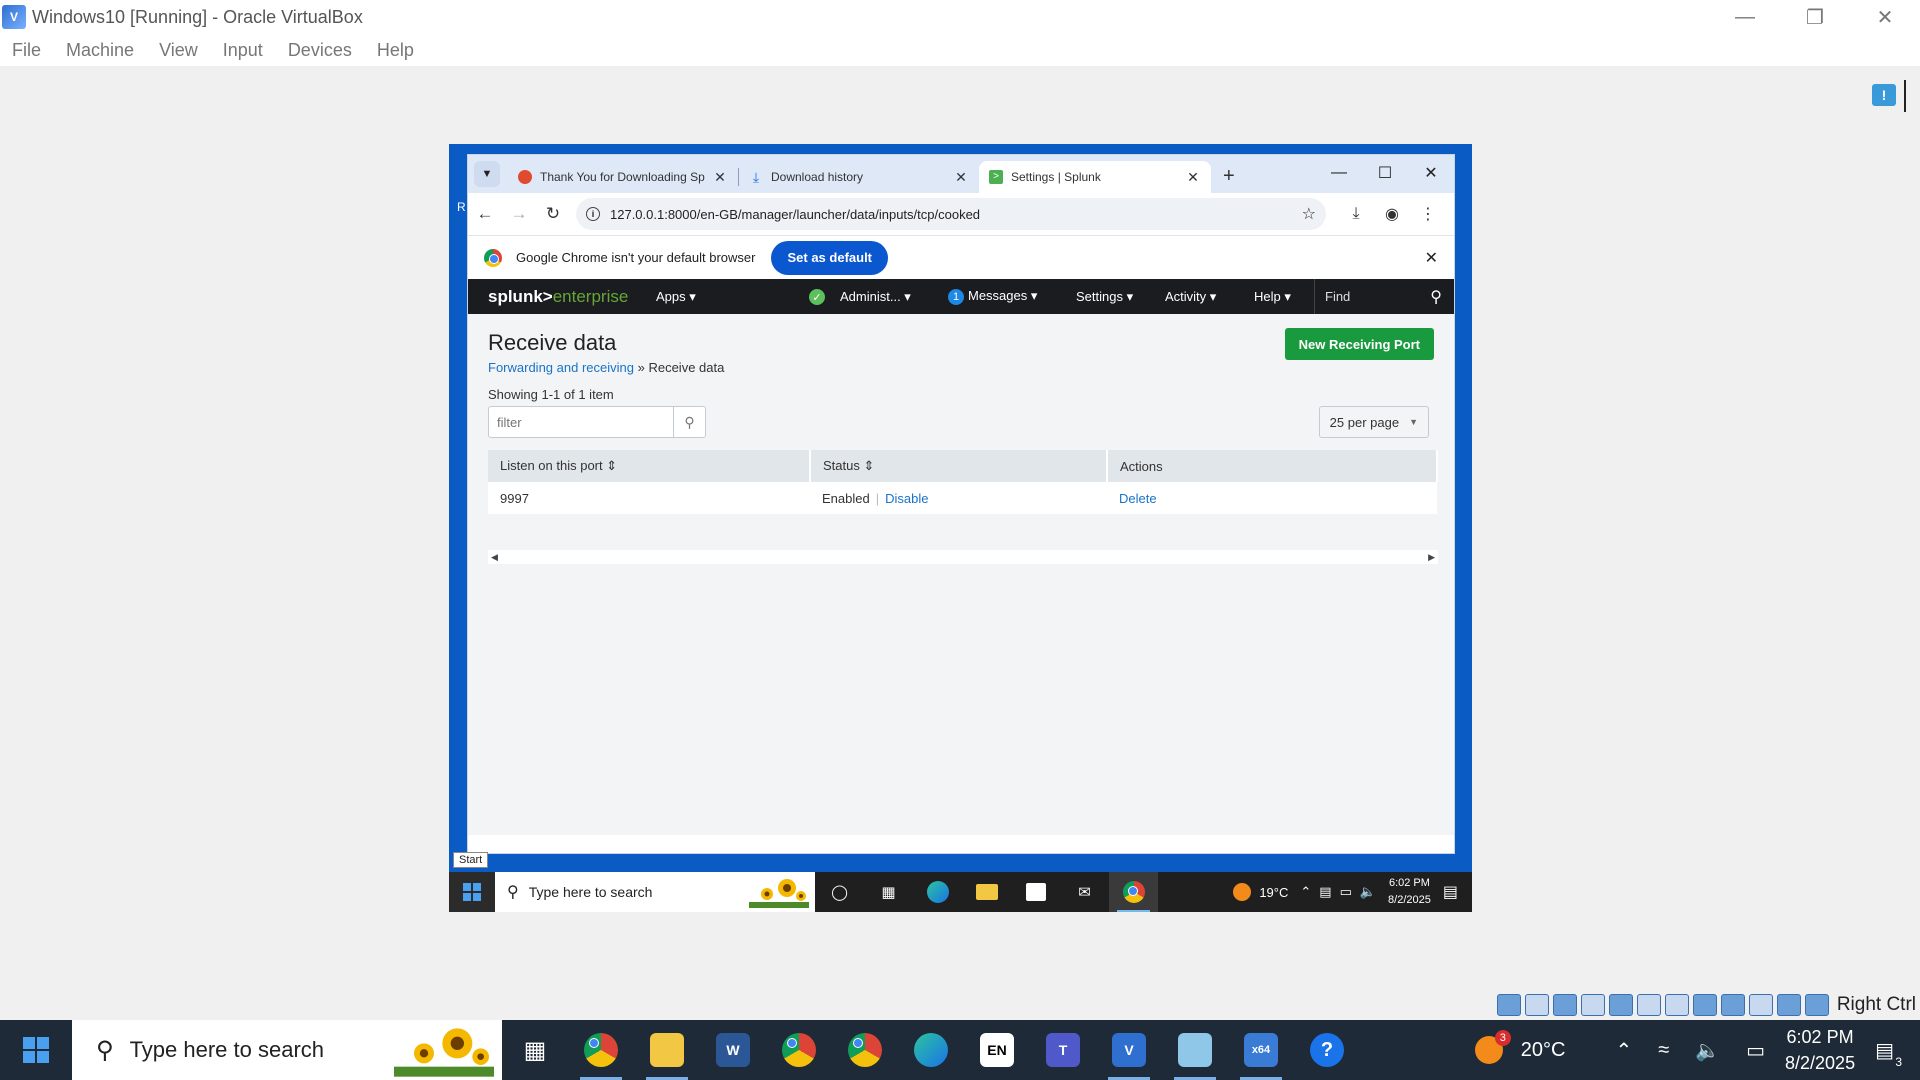 Image resolution: width=1920 pixels, height=1080 pixels. What do you see at coordinates (992, 296) in the screenshot?
I see `nav-messages: 1 Messages ▾` at bounding box center [992, 296].